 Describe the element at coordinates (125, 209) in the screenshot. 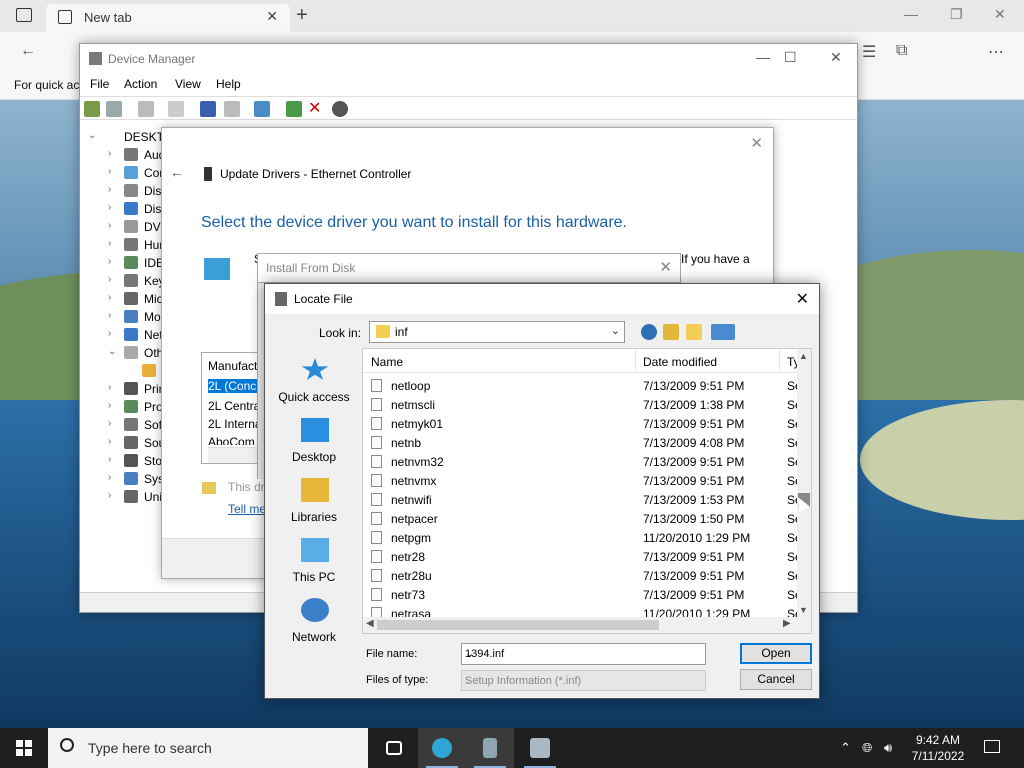

I see `tree-category: › Disp` at that location.